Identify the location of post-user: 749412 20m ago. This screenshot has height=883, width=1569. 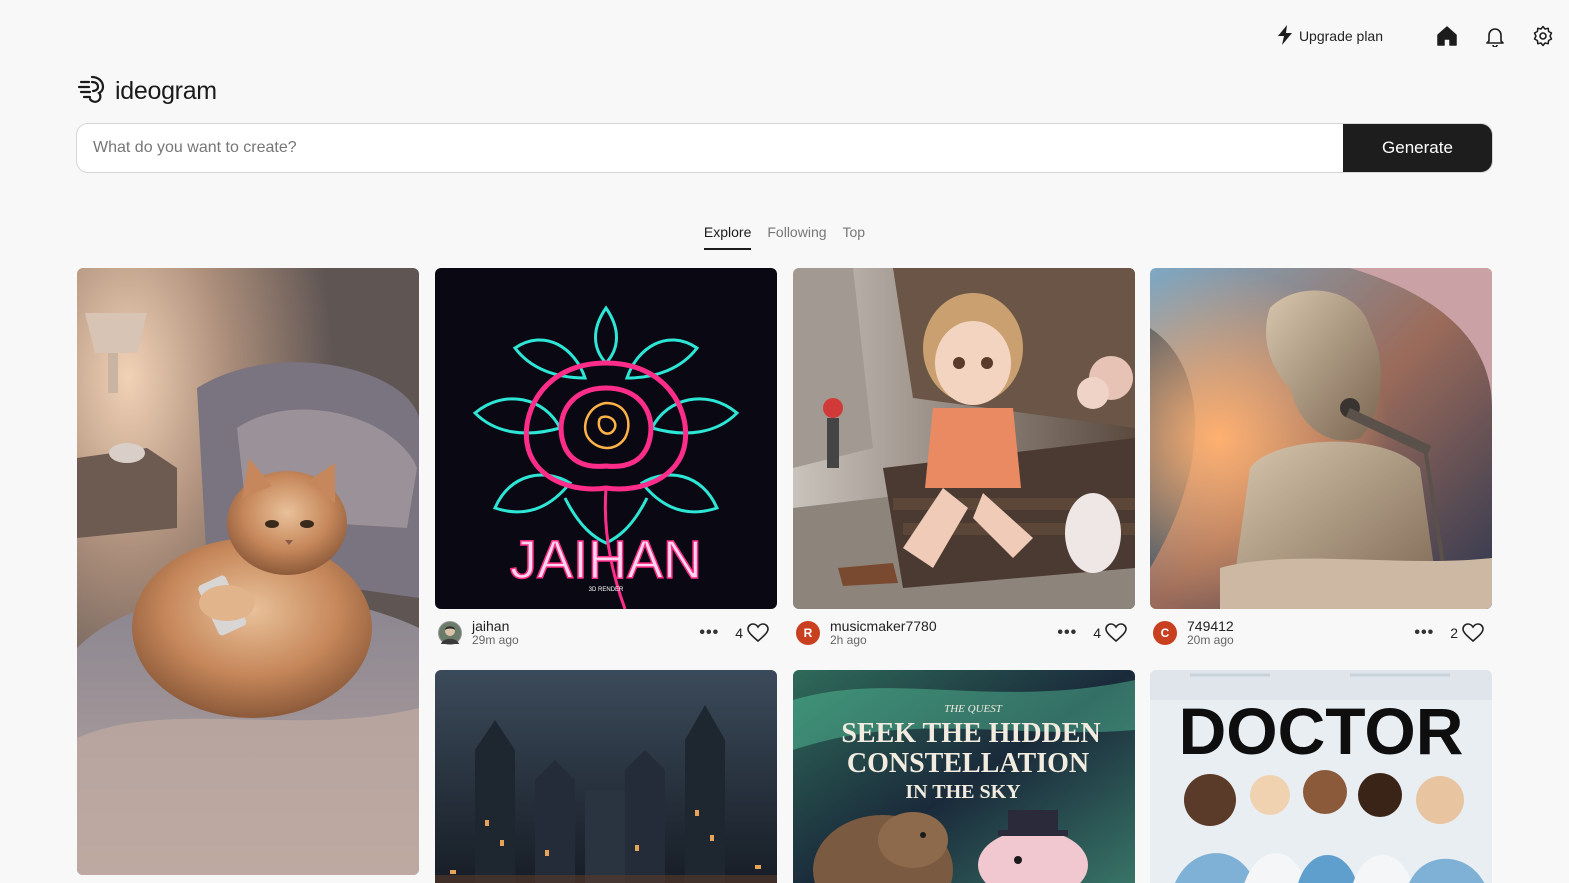
(1210, 632).